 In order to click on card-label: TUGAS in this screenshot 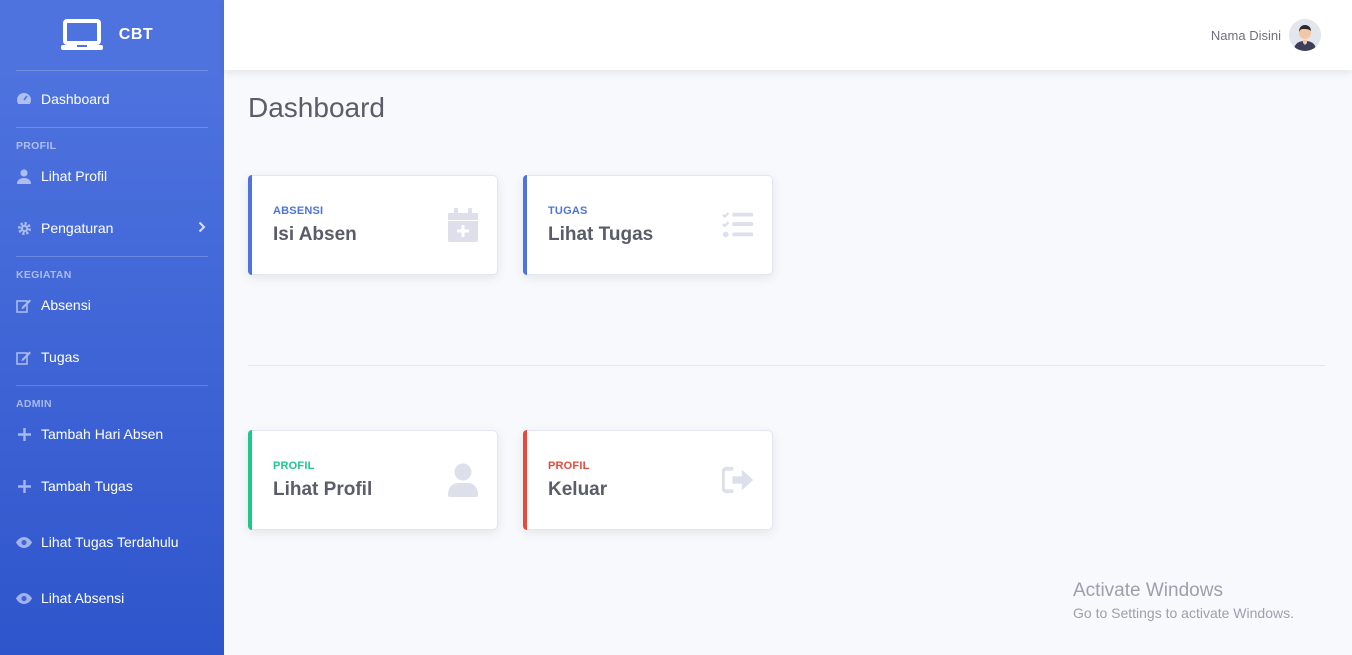, I will do `click(568, 211)`.